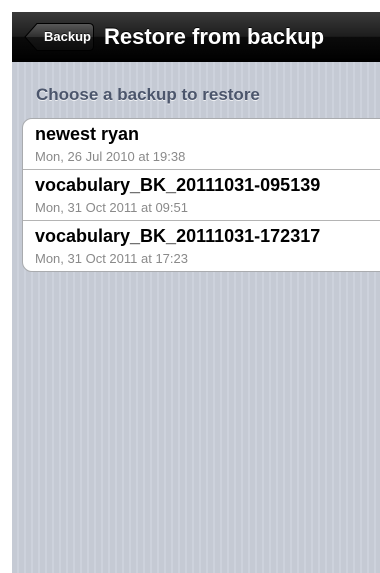 This screenshot has width=380, height=573. What do you see at coordinates (87, 134) in the screenshot?
I see `backup-name: newest ryan` at bounding box center [87, 134].